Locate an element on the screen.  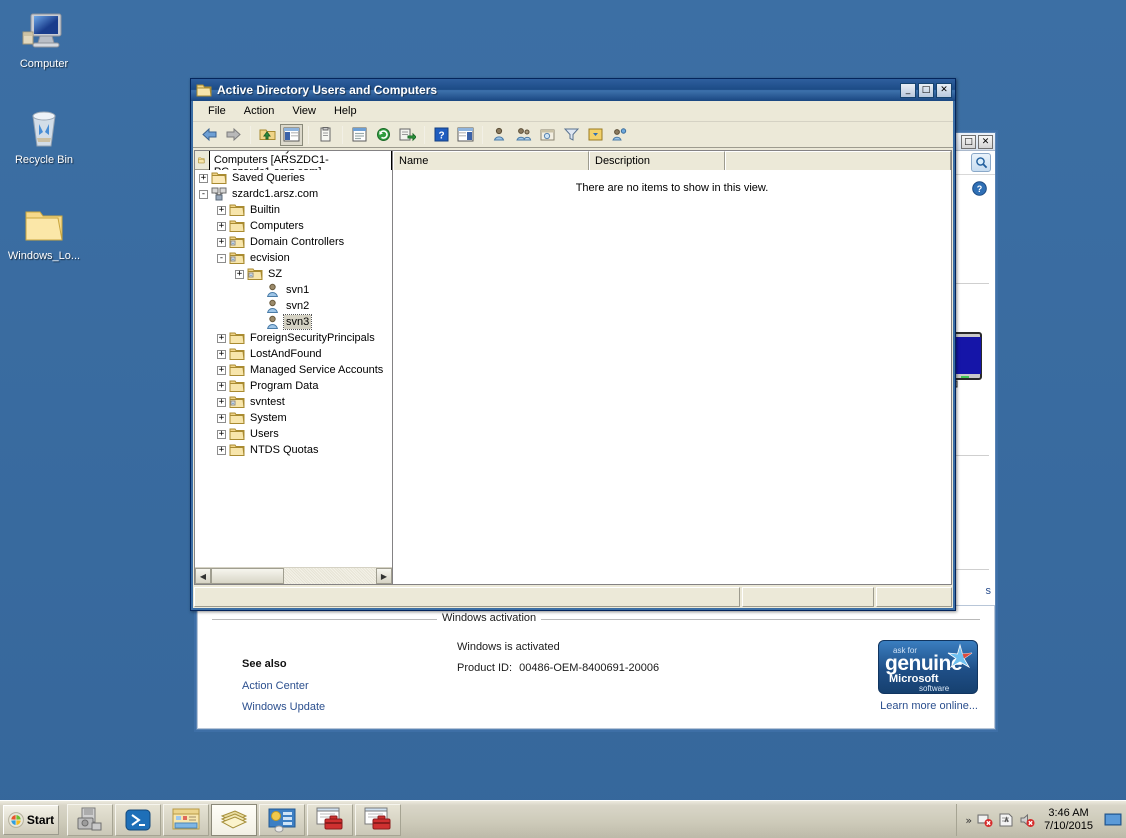
tree-node-managed-service-accounts: + Managed Service Accounts is located at coordinates (293, 370).